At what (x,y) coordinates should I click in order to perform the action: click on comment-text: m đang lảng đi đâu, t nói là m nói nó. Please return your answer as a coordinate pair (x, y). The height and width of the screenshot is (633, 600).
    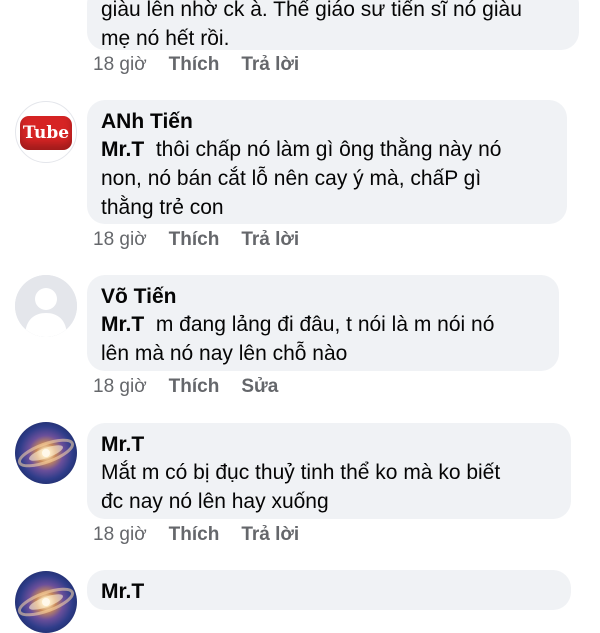
    Looking at the image, I should click on (325, 324).